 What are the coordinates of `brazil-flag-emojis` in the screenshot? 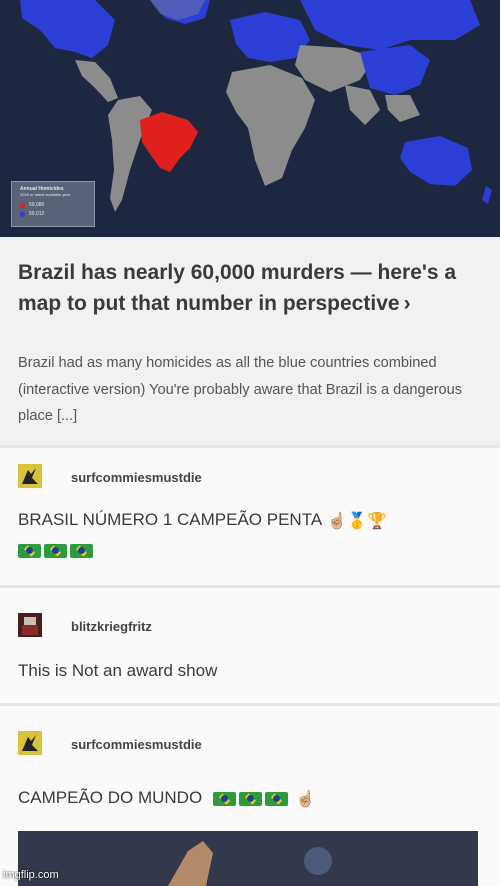 It's located at (57, 551).